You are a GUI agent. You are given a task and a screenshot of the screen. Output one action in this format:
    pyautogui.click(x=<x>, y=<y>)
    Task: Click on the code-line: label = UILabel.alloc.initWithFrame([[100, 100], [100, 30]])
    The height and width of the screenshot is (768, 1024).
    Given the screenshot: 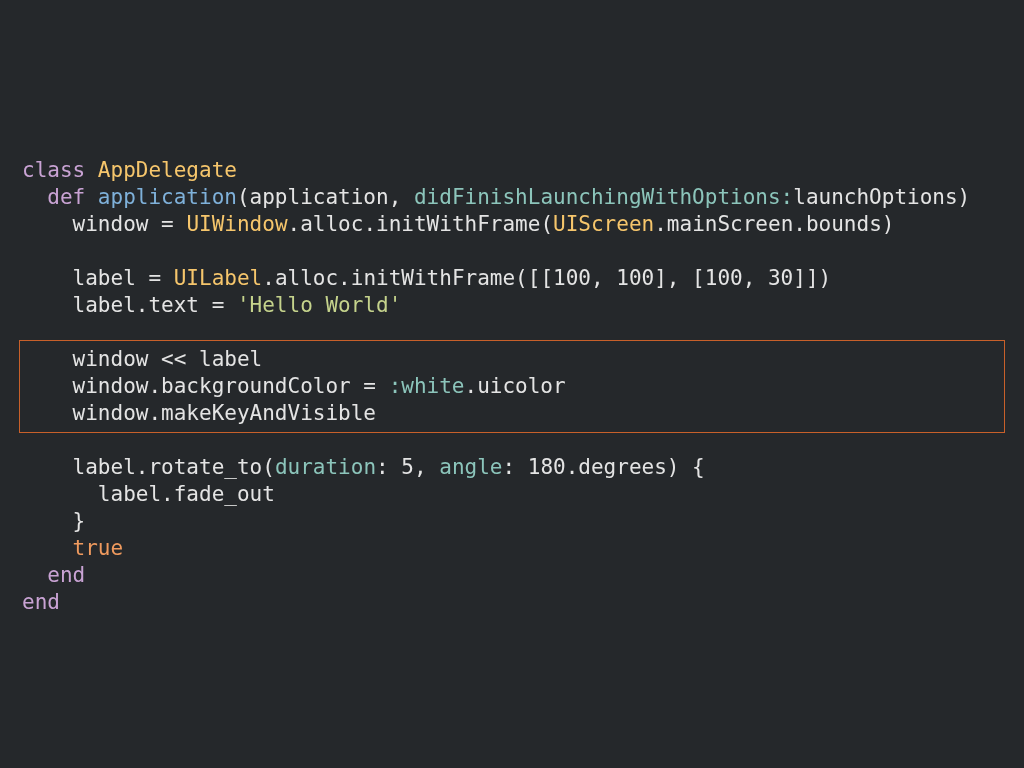 What is the action you would take?
    pyautogui.click(x=451, y=278)
    